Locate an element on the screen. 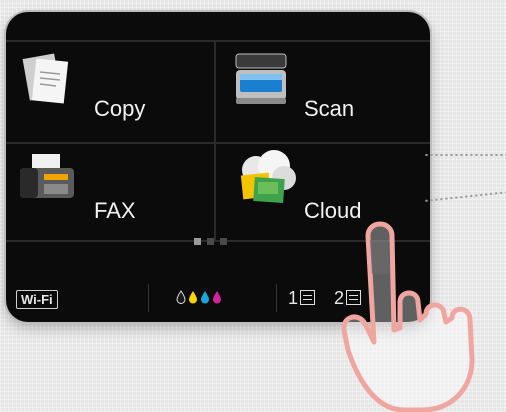  scan-icon is located at coordinates (261, 78).